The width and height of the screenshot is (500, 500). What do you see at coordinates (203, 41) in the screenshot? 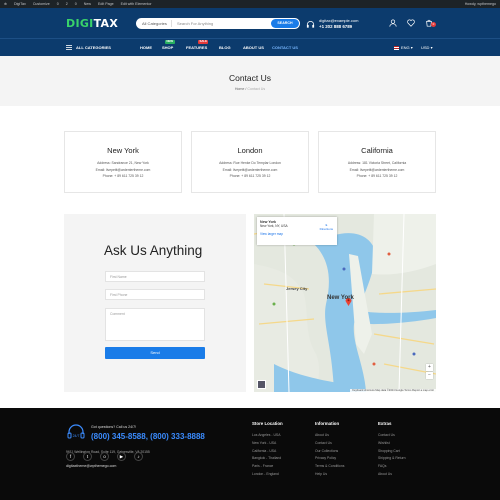
I see `nav-features-badge: SALE` at bounding box center [203, 41].